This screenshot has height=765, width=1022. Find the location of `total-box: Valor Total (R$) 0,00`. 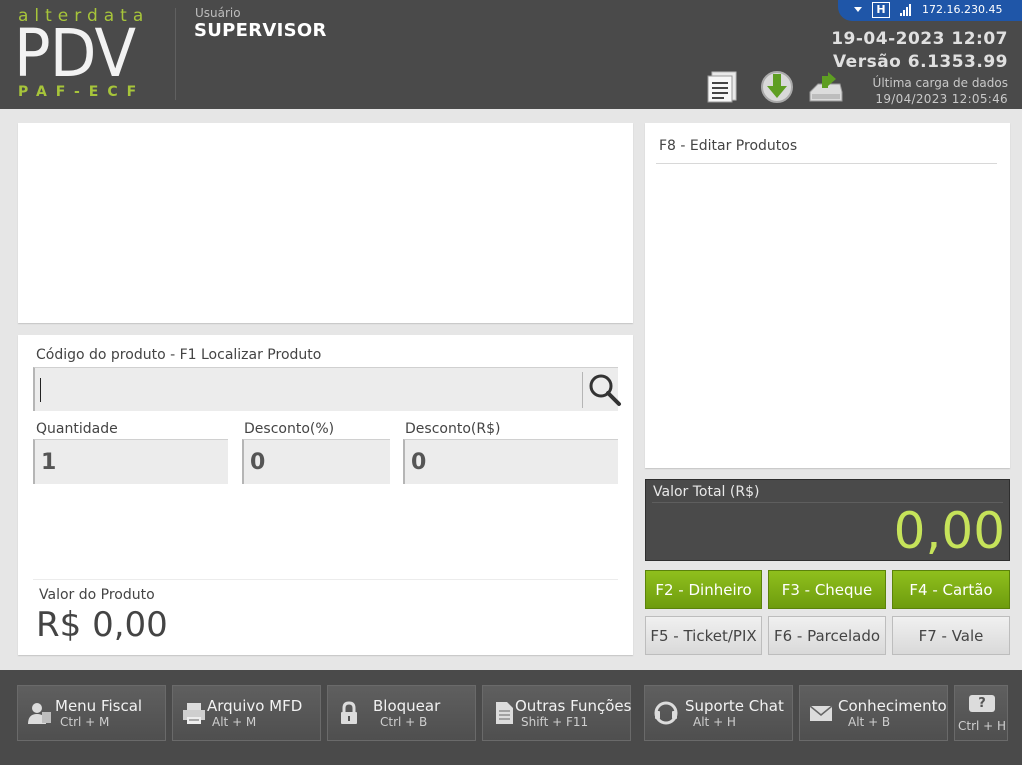

total-box: Valor Total (R$) 0,00 is located at coordinates (827, 520).